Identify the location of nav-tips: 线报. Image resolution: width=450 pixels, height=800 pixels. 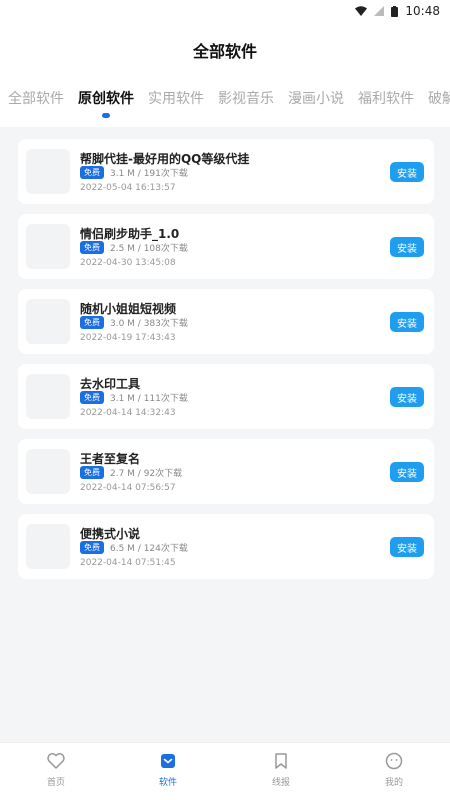
(281, 769).